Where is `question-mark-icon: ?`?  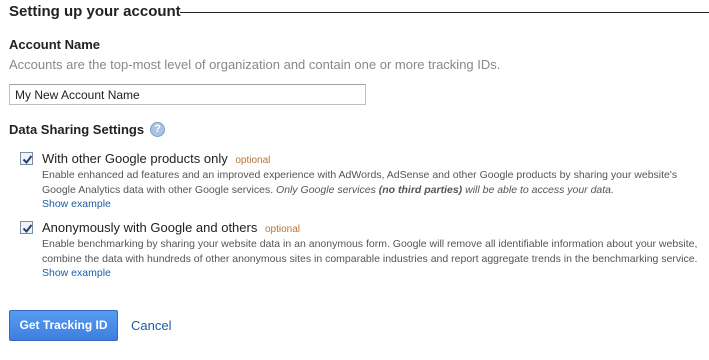 question-mark-icon: ? is located at coordinates (158, 129).